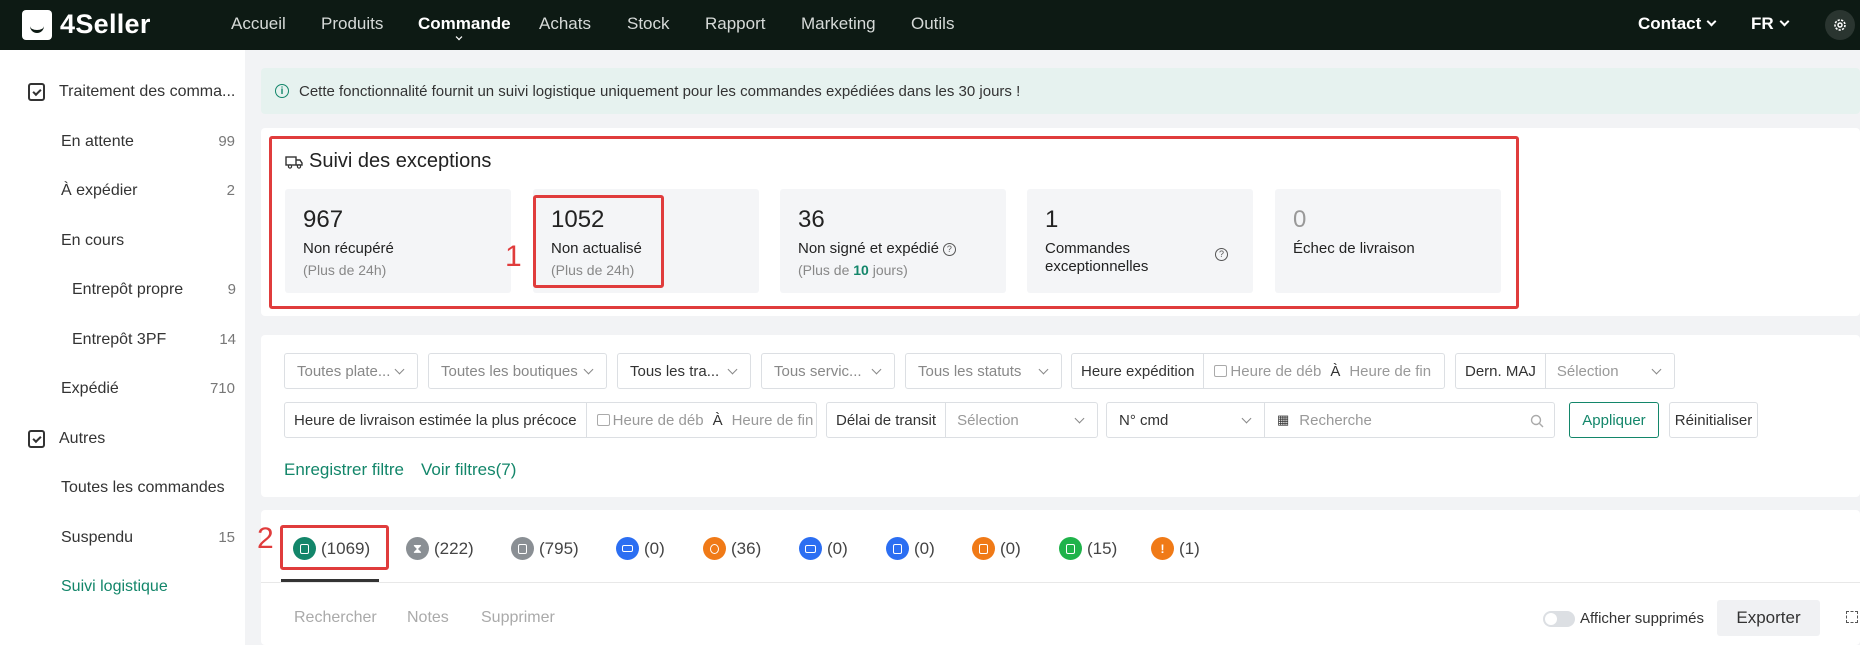 Image resolution: width=1860 pixels, height=645 pixels. What do you see at coordinates (1102, 548) in the screenshot?
I see `tab-count: (15)` at bounding box center [1102, 548].